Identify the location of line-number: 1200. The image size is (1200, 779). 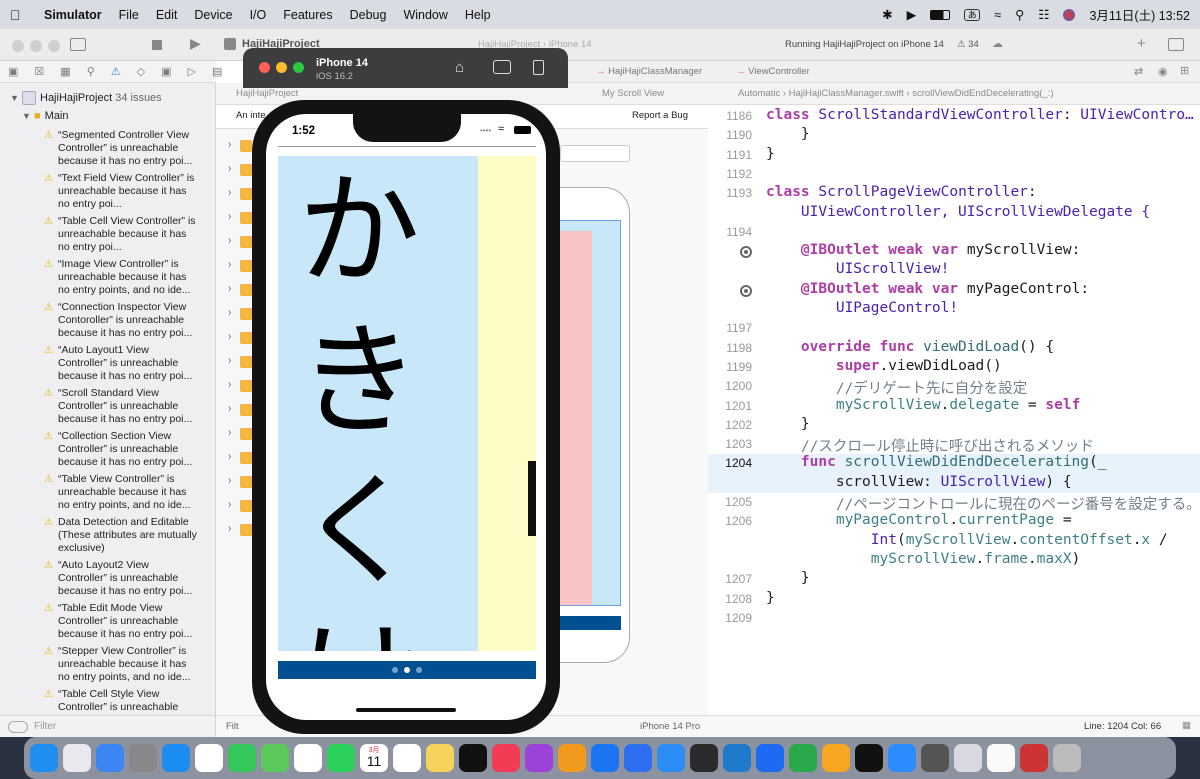
(730, 386).